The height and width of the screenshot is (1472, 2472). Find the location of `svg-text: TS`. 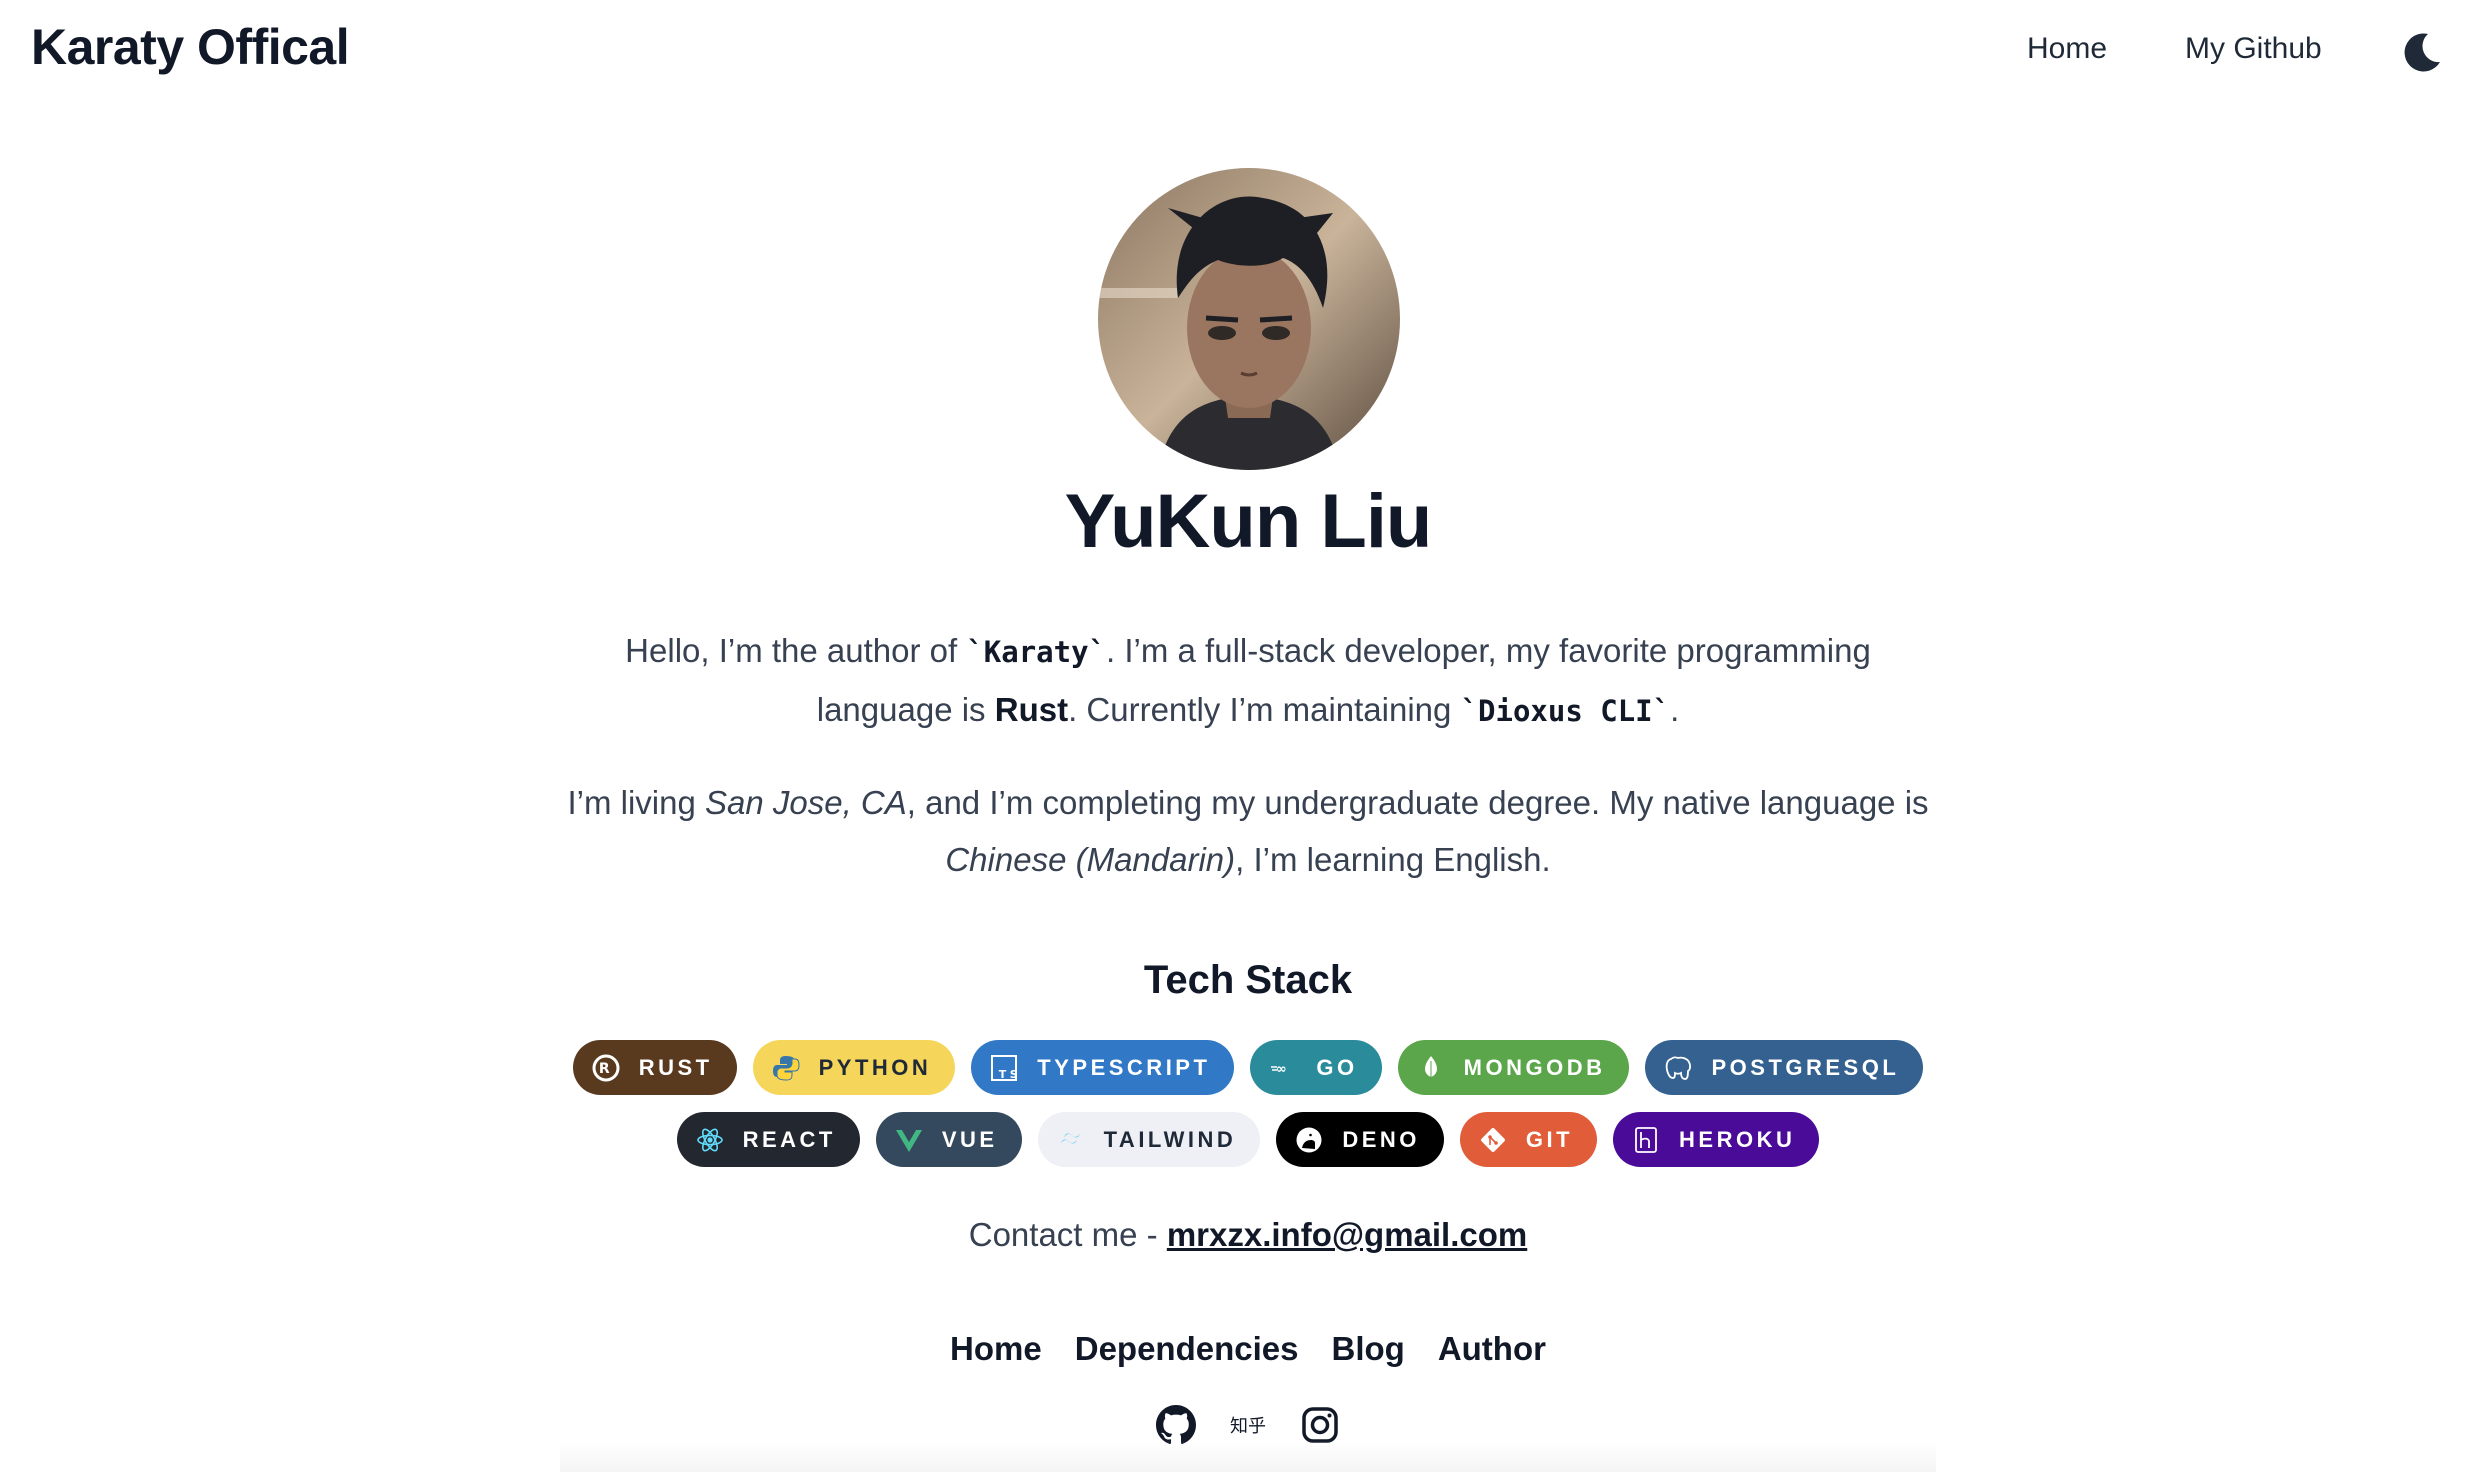

svg-text: TS is located at coordinates (1009, 1074).